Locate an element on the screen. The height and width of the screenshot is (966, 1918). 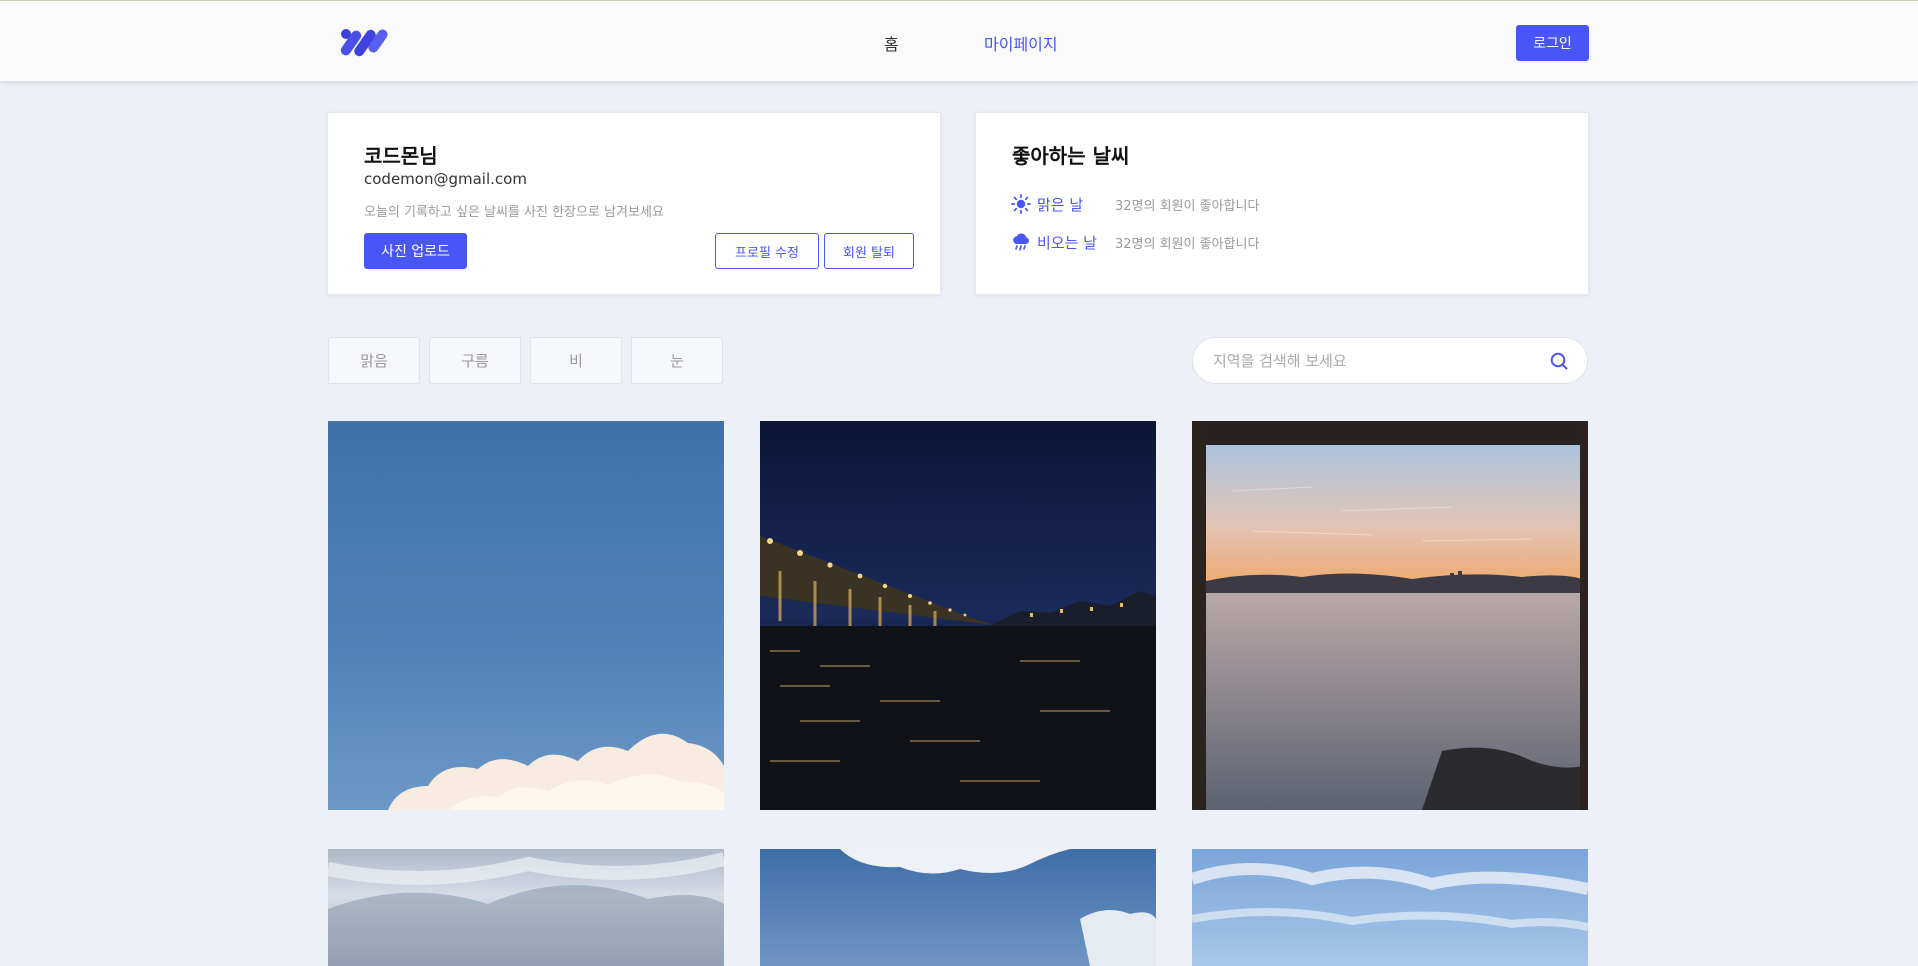
weather-label: 비오는 날 is located at coordinates (1067, 242).